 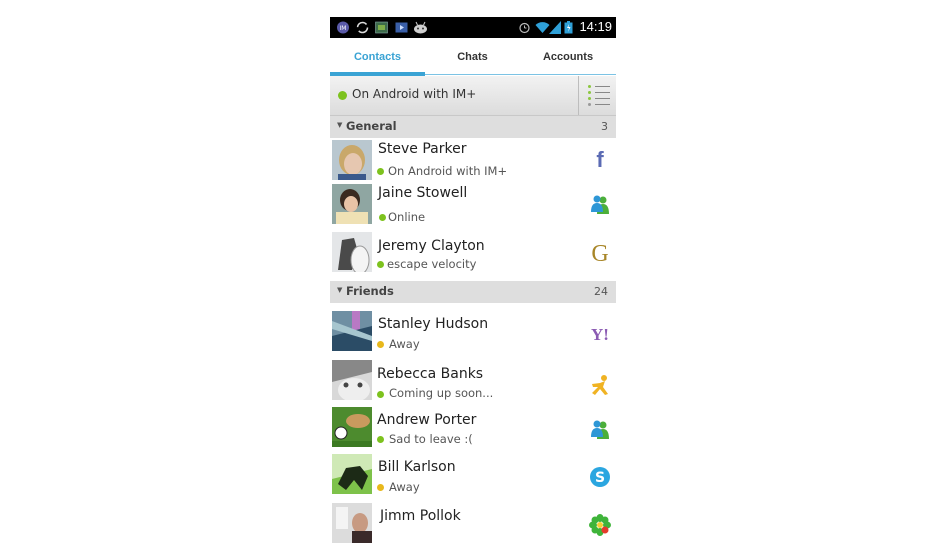 What do you see at coordinates (600, 385) in the screenshot?
I see `aim-icon` at bounding box center [600, 385].